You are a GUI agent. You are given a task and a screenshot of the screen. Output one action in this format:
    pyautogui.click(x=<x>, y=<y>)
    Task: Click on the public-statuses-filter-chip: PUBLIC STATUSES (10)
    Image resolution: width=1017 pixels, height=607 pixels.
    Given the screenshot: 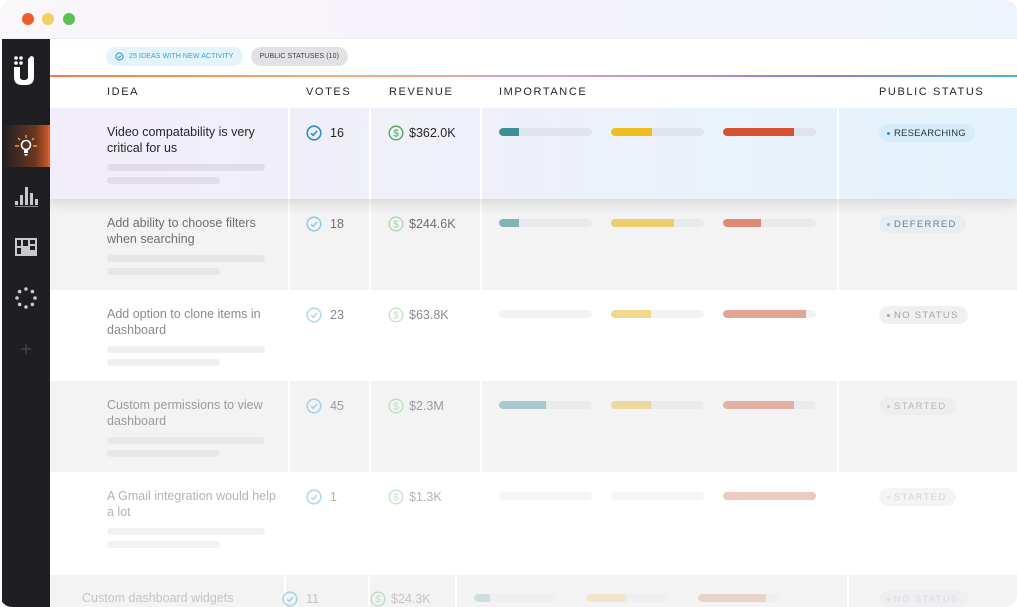 What is the action you would take?
    pyautogui.click(x=299, y=56)
    